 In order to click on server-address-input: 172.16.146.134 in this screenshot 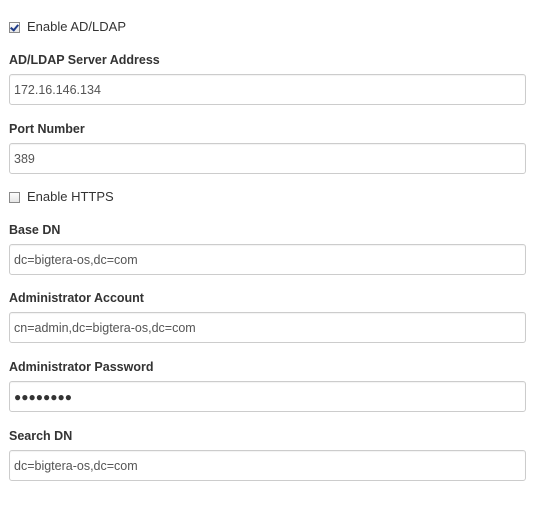, I will do `click(267, 89)`.